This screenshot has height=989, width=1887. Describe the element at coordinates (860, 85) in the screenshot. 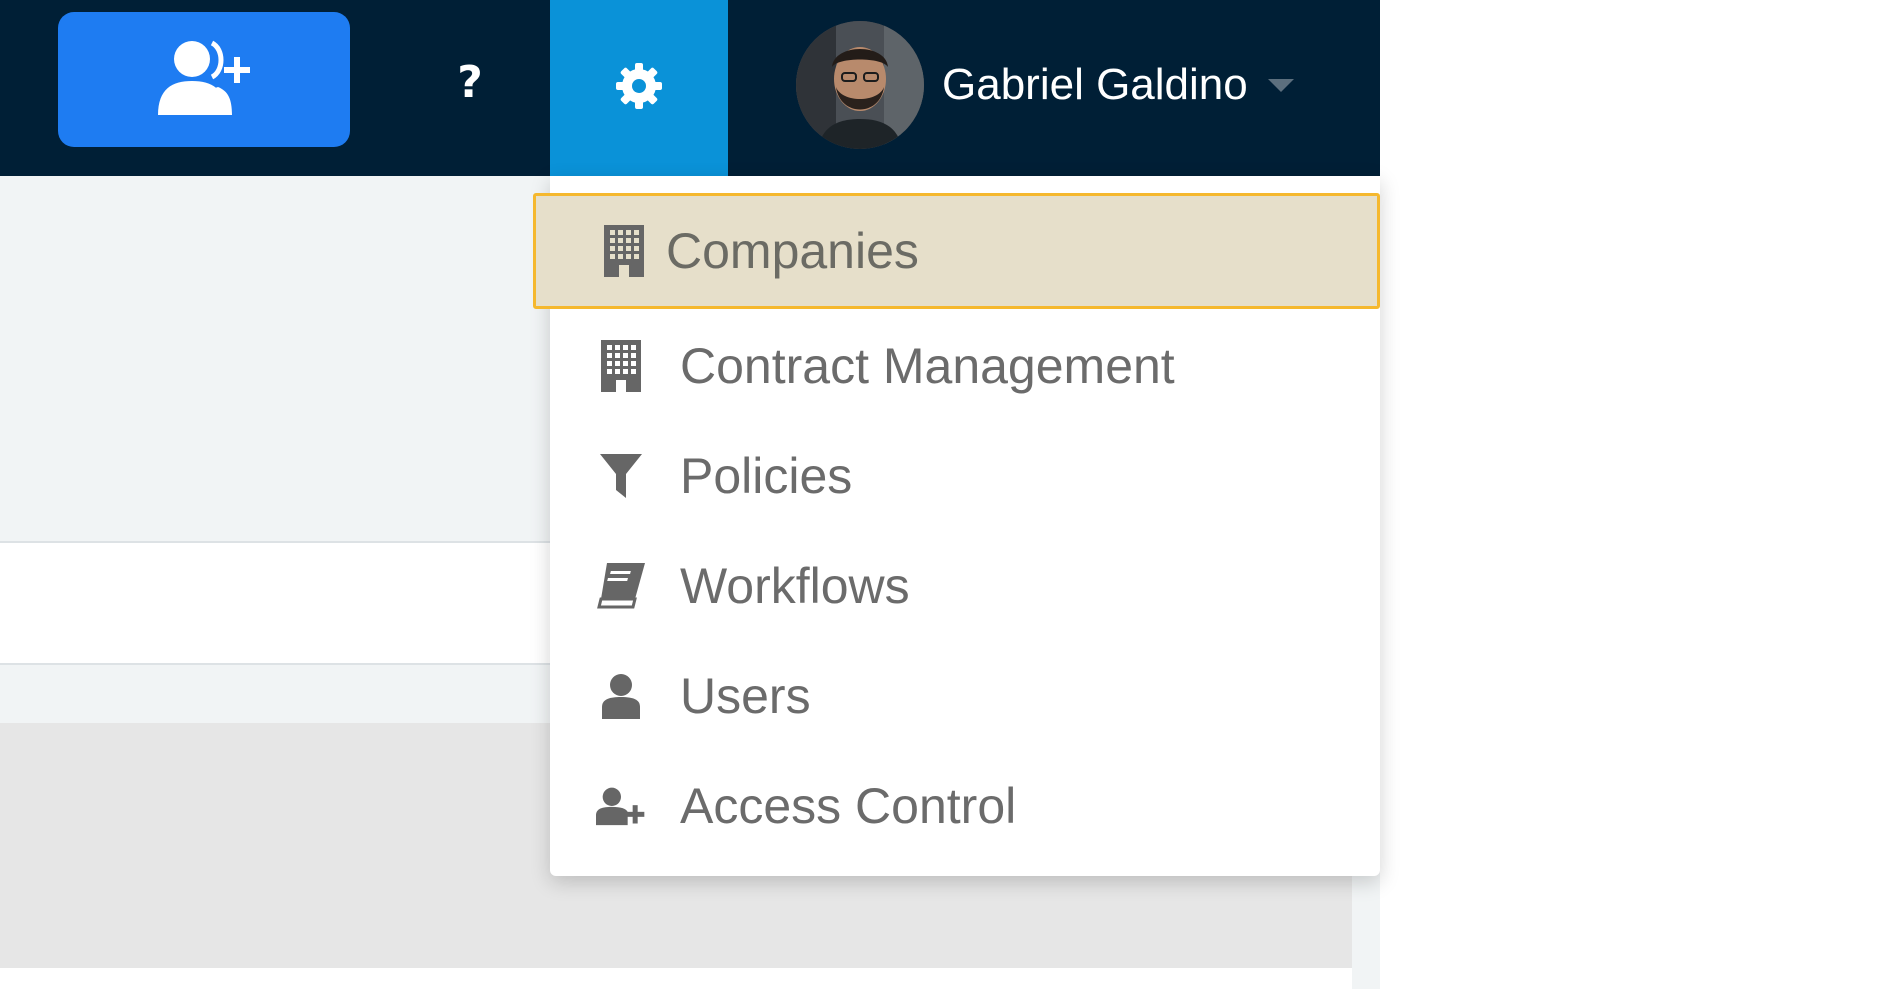

I see `avatar` at that location.